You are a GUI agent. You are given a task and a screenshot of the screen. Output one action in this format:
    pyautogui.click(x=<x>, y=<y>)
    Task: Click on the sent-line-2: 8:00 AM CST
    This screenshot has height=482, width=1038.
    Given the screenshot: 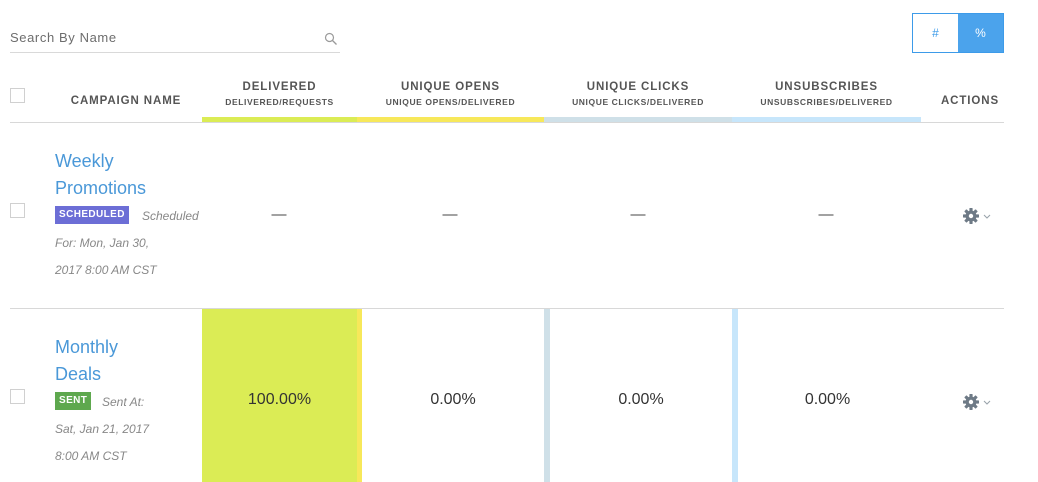 What is the action you would take?
    pyautogui.click(x=91, y=456)
    